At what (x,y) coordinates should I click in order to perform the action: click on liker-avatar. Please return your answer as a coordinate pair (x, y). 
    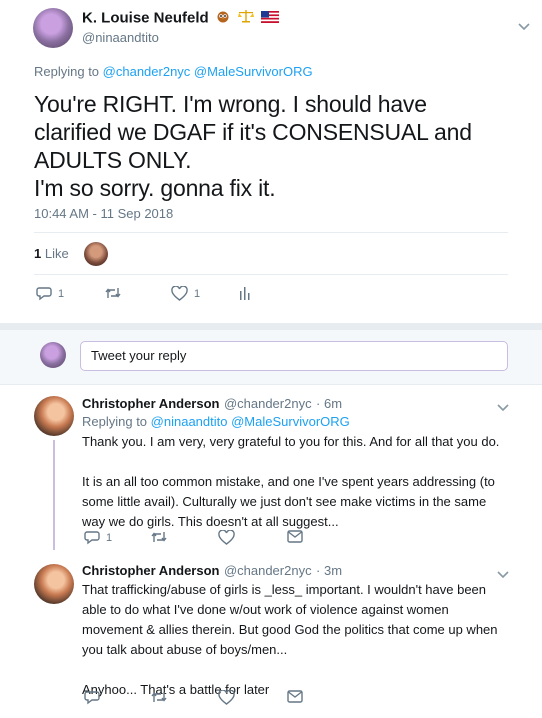
    Looking at the image, I should click on (96, 254).